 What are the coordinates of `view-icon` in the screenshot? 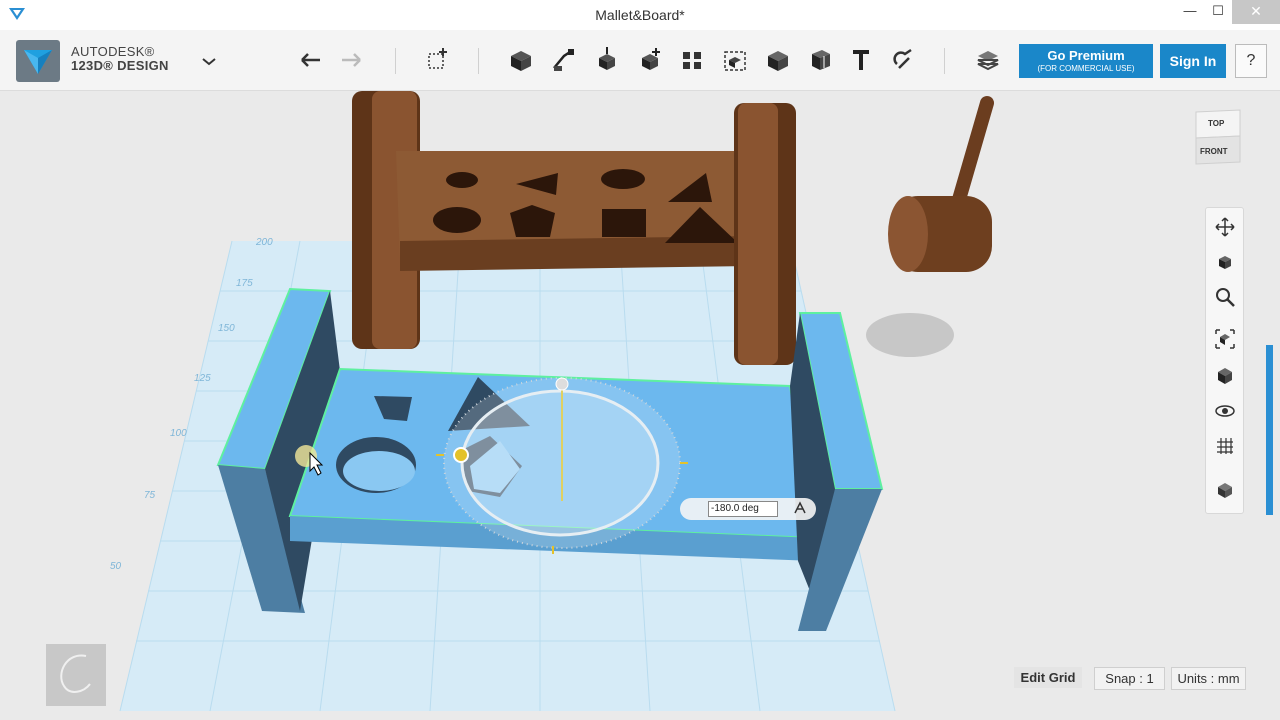 It's located at (1225, 375).